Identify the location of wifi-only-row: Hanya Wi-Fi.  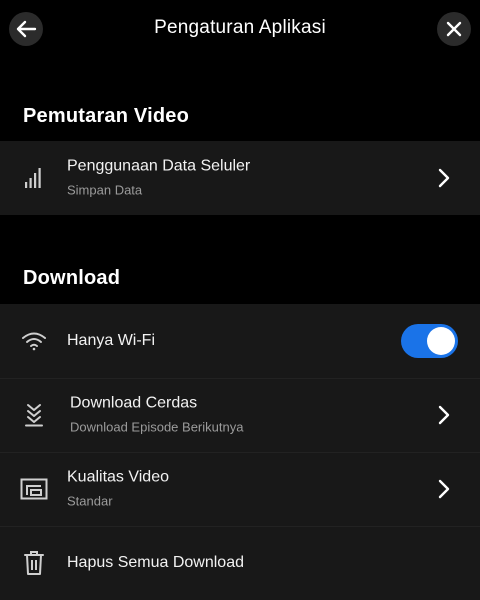
(240, 341).